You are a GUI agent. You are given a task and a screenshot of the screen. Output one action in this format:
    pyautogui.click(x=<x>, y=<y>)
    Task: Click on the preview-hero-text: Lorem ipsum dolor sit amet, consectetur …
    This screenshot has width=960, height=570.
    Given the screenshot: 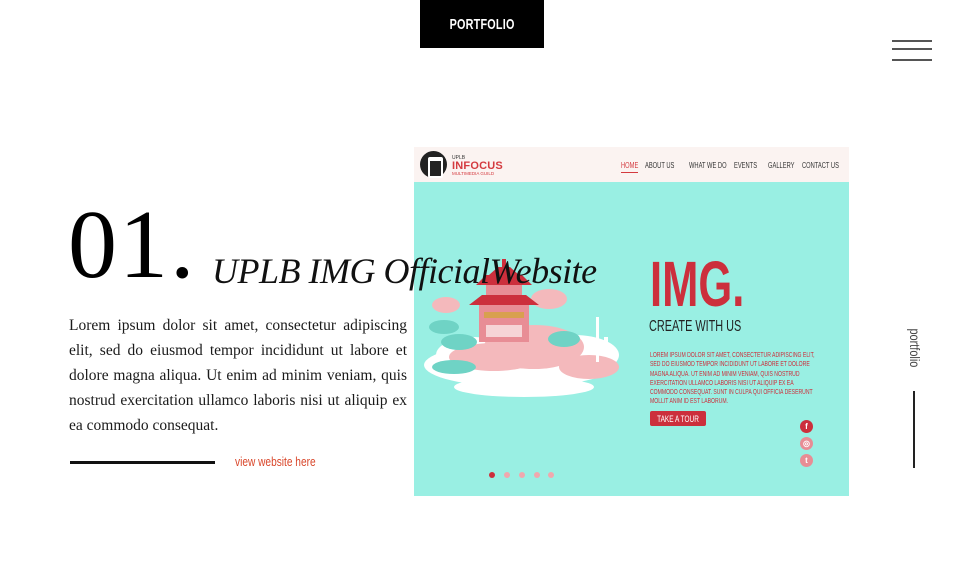 What is the action you would take?
    pyautogui.click(x=732, y=378)
    